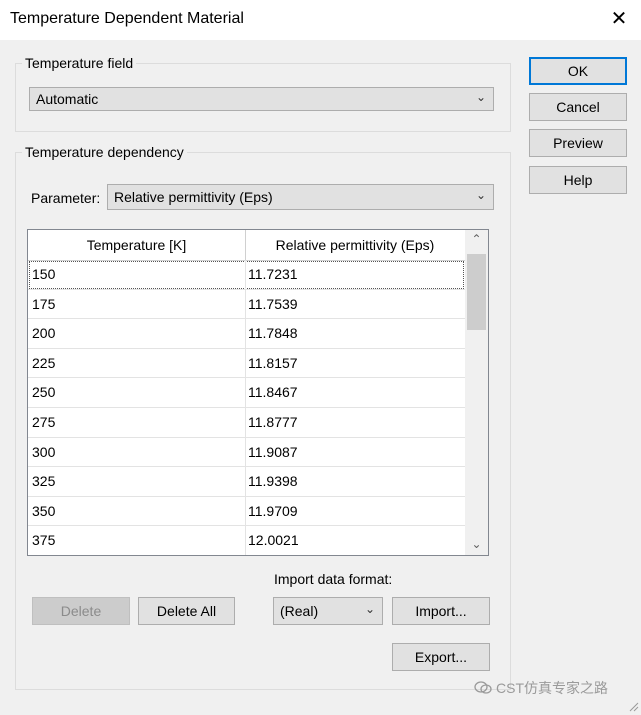 The width and height of the screenshot is (641, 715). What do you see at coordinates (273, 540) in the screenshot?
I see `cell-permittivity: 12.0021` at bounding box center [273, 540].